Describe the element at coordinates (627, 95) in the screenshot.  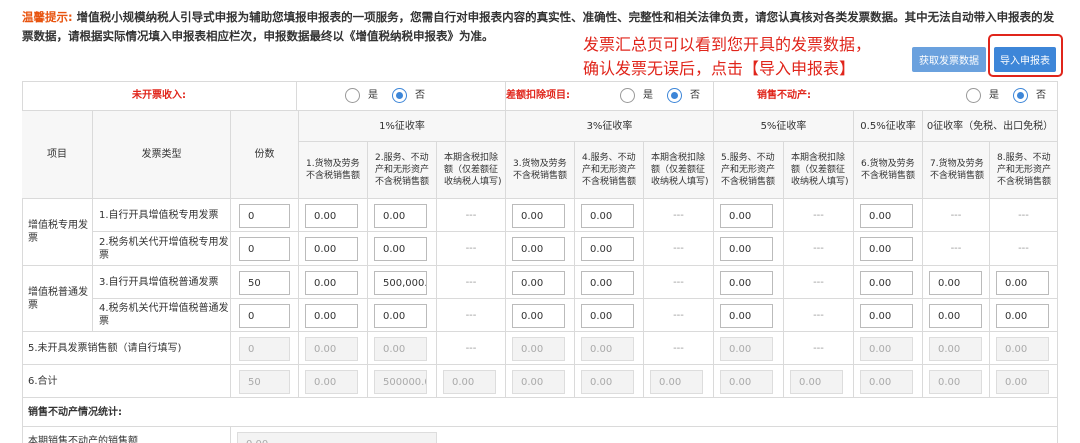
I see `deduction-yes-radio` at that location.